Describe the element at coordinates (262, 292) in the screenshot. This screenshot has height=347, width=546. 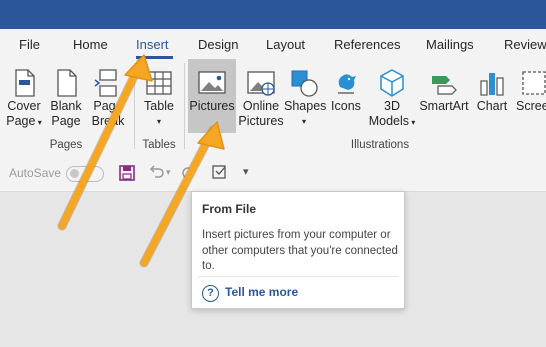
I see `tell-me-more-label: Tell me more` at that location.